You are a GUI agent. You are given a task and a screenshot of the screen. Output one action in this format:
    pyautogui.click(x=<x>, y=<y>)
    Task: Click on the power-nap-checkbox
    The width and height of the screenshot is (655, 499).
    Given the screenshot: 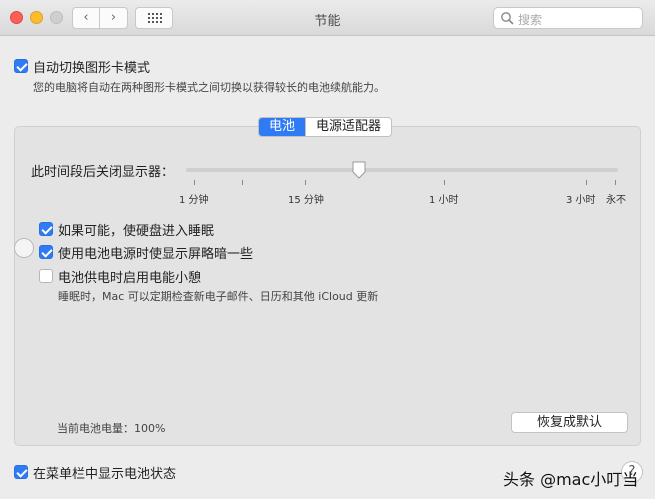 What is the action you would take?
    pyautogui.click(x=46, y=276)
    